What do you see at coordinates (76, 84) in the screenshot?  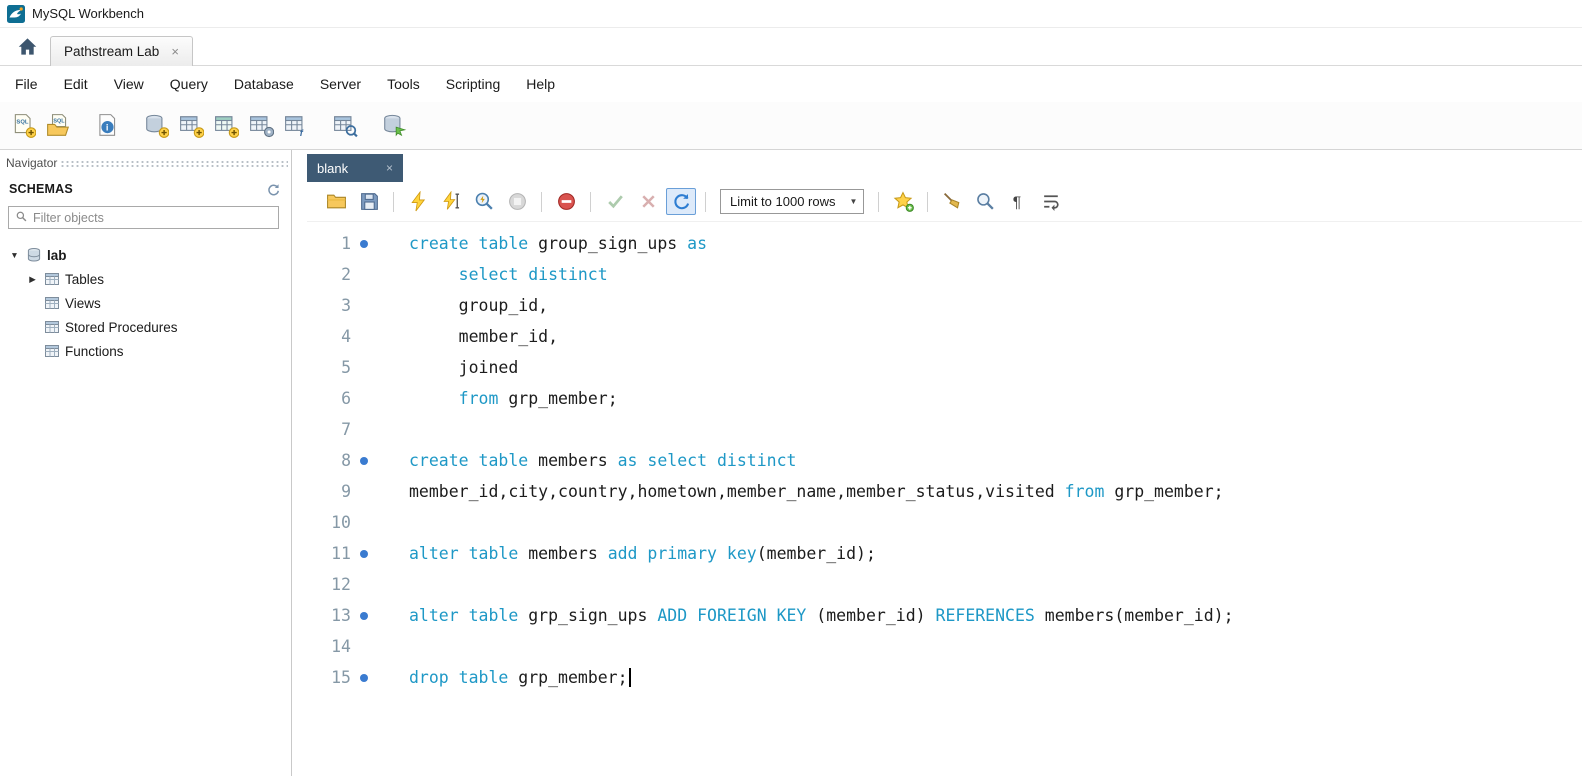 I see `menu-edit: Edit` at bounding box center [76, 84].